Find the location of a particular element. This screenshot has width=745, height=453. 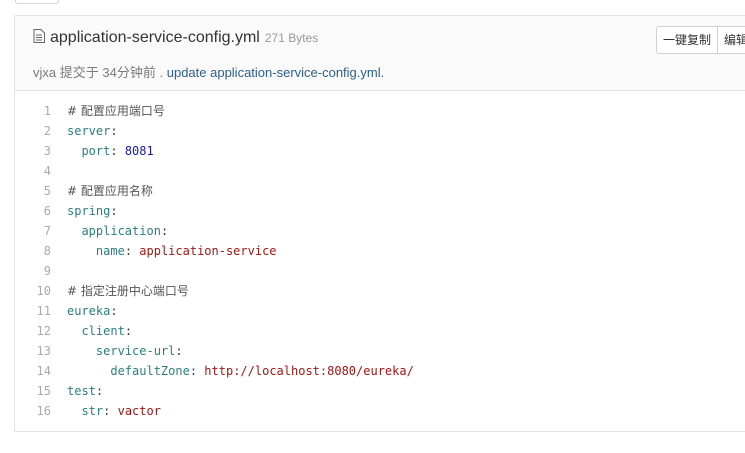

line-content: name: application-service is located at coordinates (172, 251).